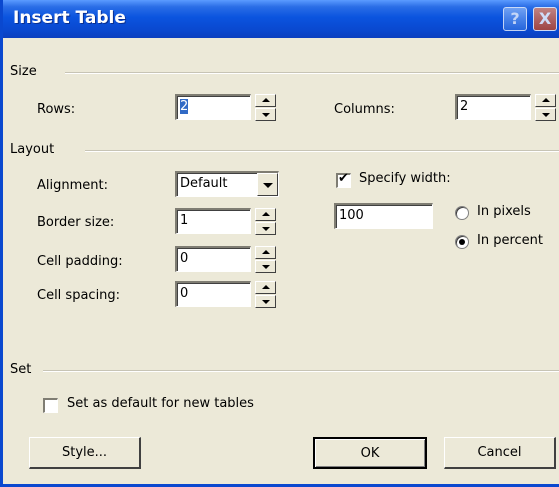 The height and width of the screenshot is (487, 559). What do you see at coordinates (383, 216) in the screenshot?
I see `width-input: 100` at bounding box center [383, 216].